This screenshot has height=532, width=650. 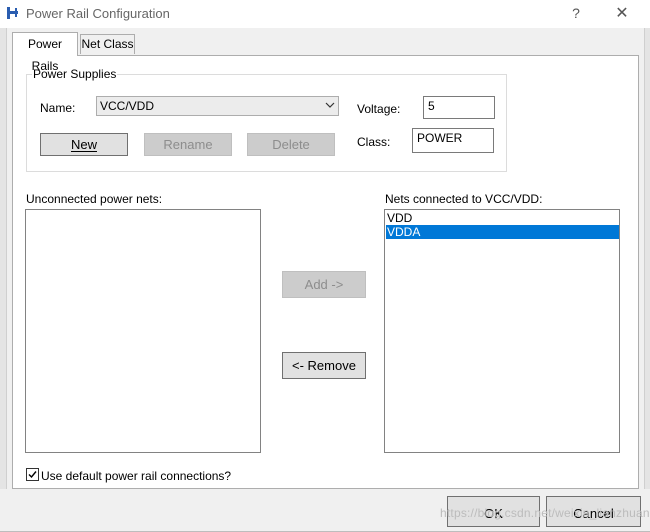 I want to click on delete-button: Delete, so click(x=291, y=144).